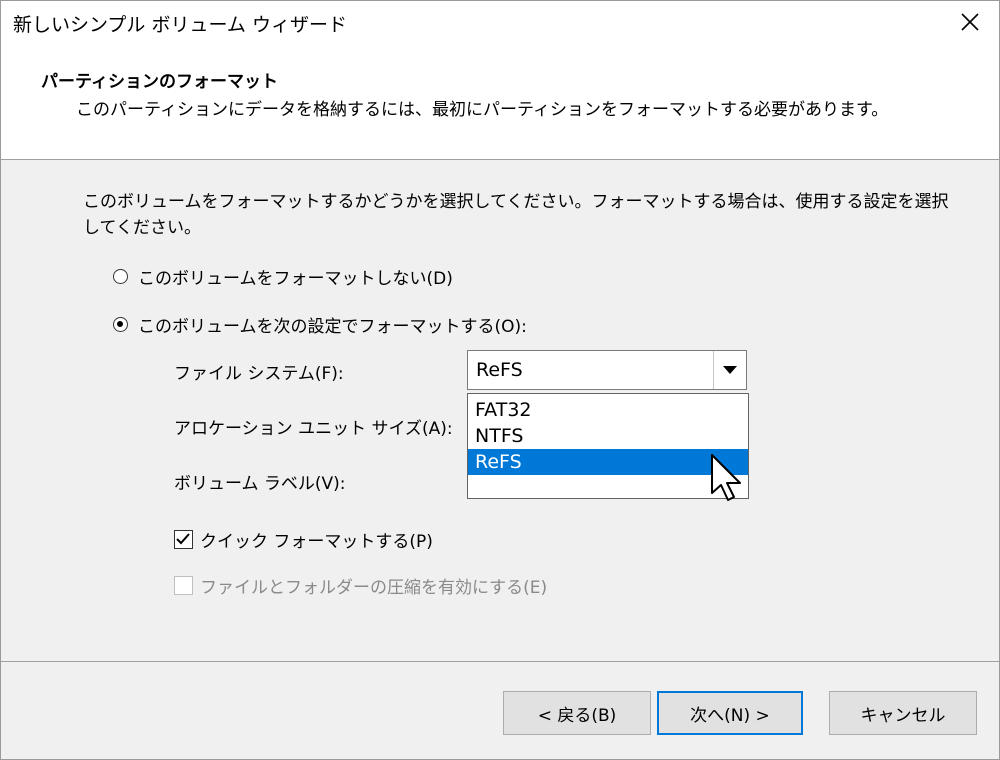 The image size is (1000, 760). I want to click on mouse-pointer-icon, so click(726, 477).